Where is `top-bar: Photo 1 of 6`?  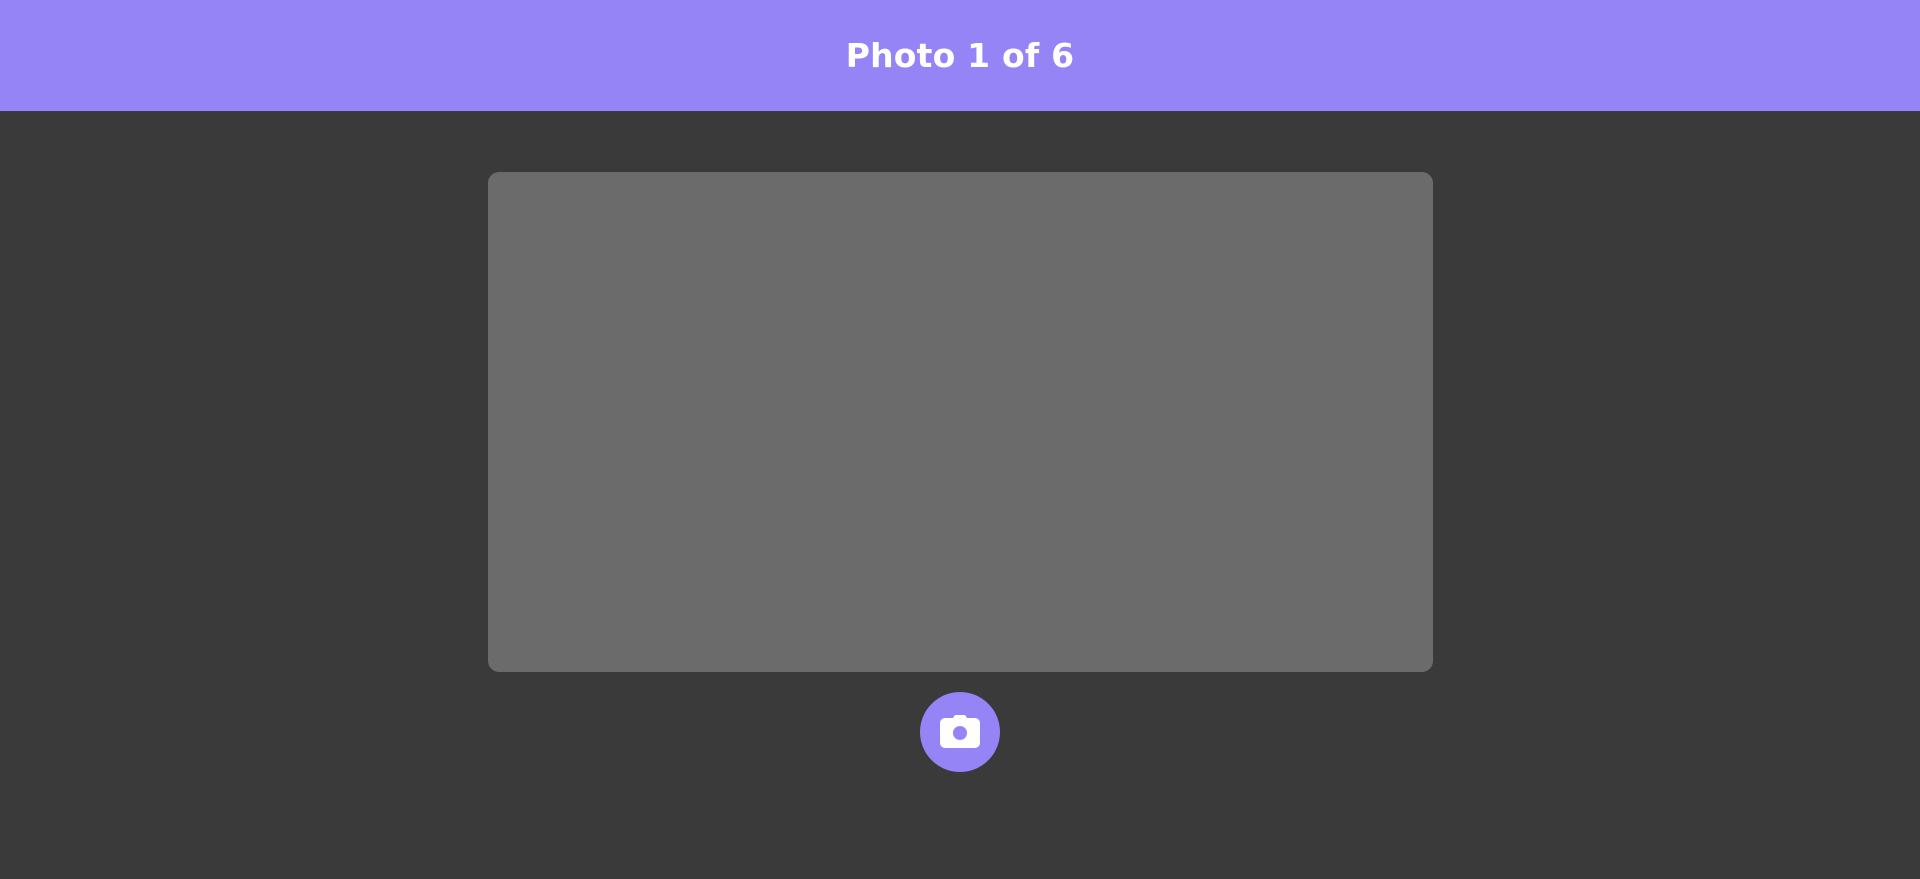 top-bar: Photo 1 of 6 is located at coordinates (960, 55).